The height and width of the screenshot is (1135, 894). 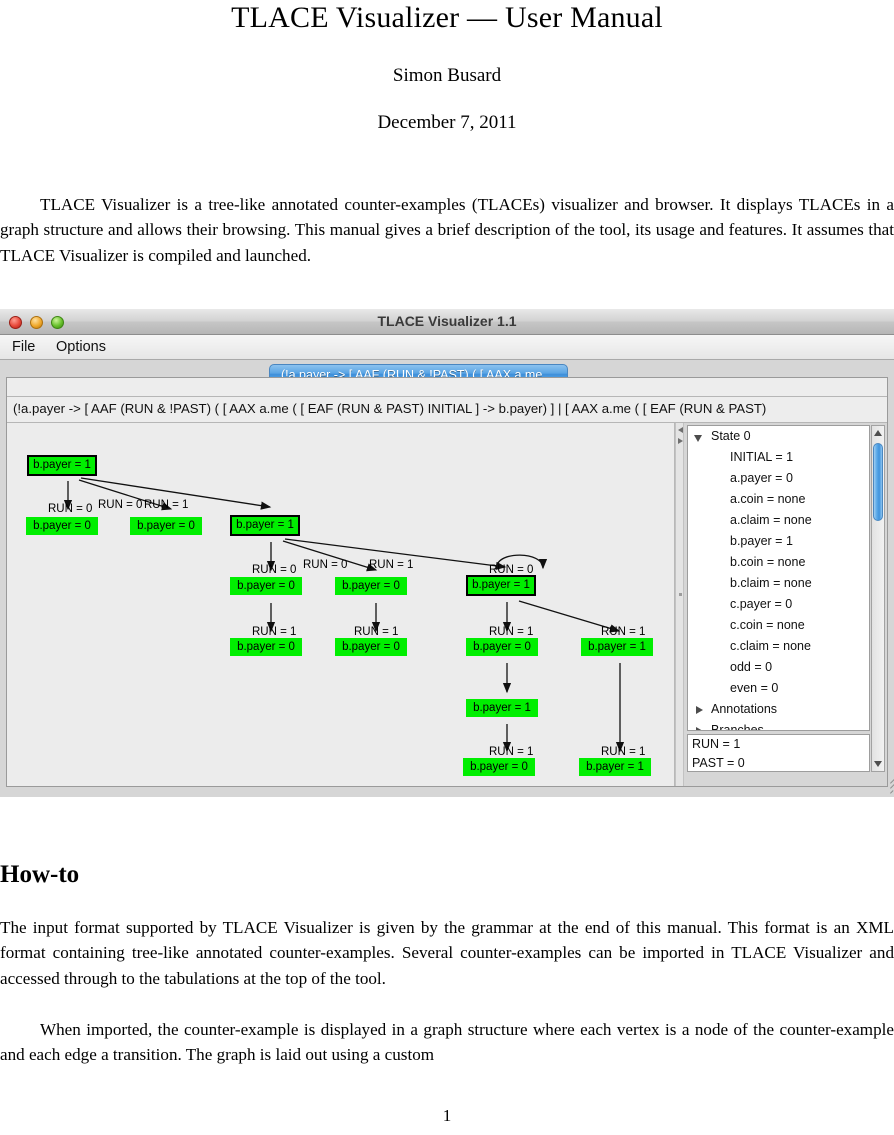 I want to click on scrollbar-thumb, so click(x=878, y=482).